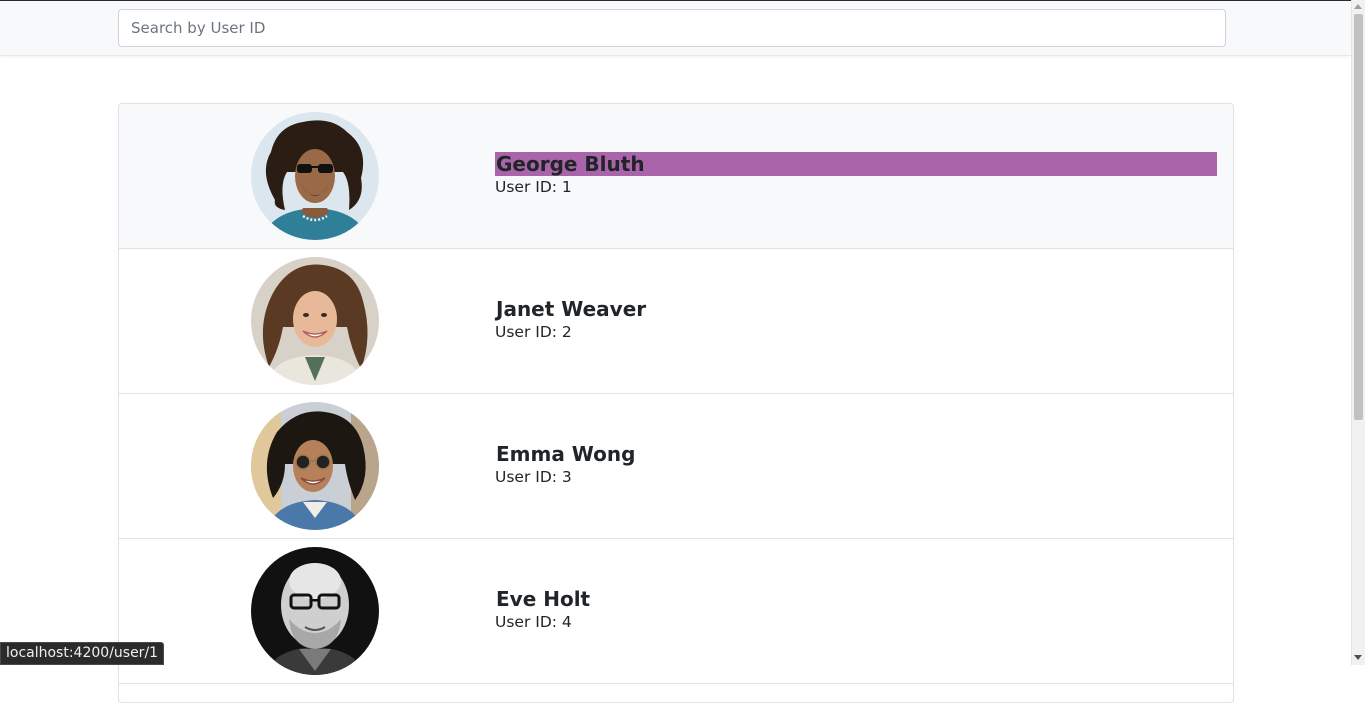  What do you see at coordinates (543, 599) in the screenshot?
I see `user-name: Eve Holt` at bounding box center [543, 599].